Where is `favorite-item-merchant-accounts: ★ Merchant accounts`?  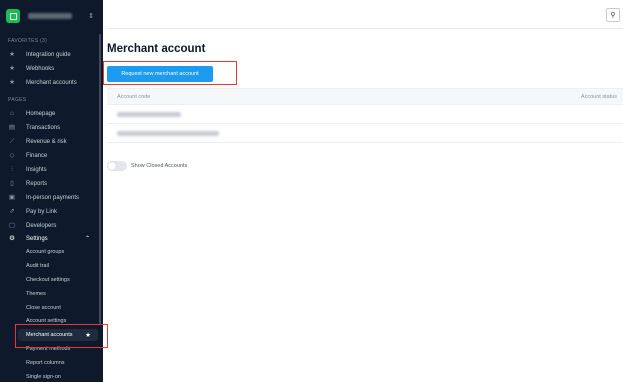
favorite-item-merchant-accounts: ★ Merchant accounts is located at coordinates (53, 82).